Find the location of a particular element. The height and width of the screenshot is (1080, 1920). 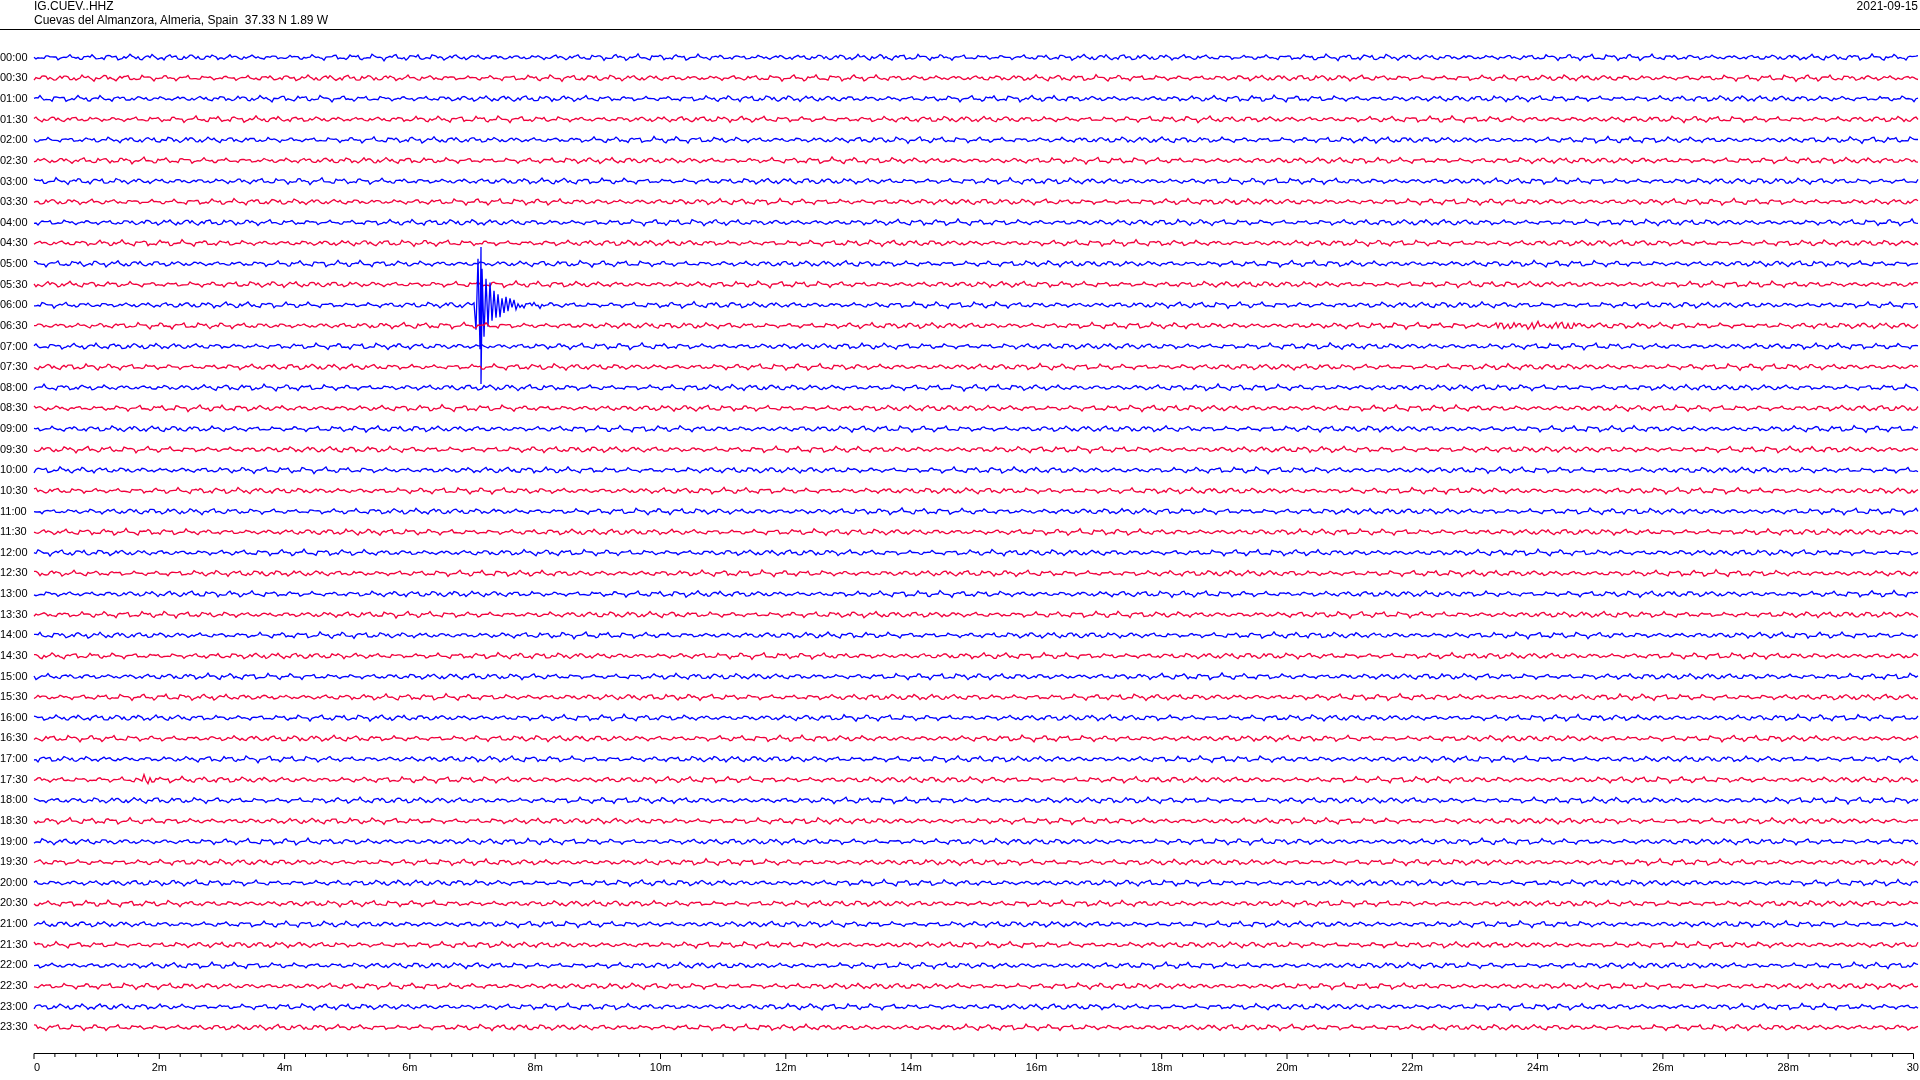

hour-label: 00:30 is located at coordinates (14, 78).